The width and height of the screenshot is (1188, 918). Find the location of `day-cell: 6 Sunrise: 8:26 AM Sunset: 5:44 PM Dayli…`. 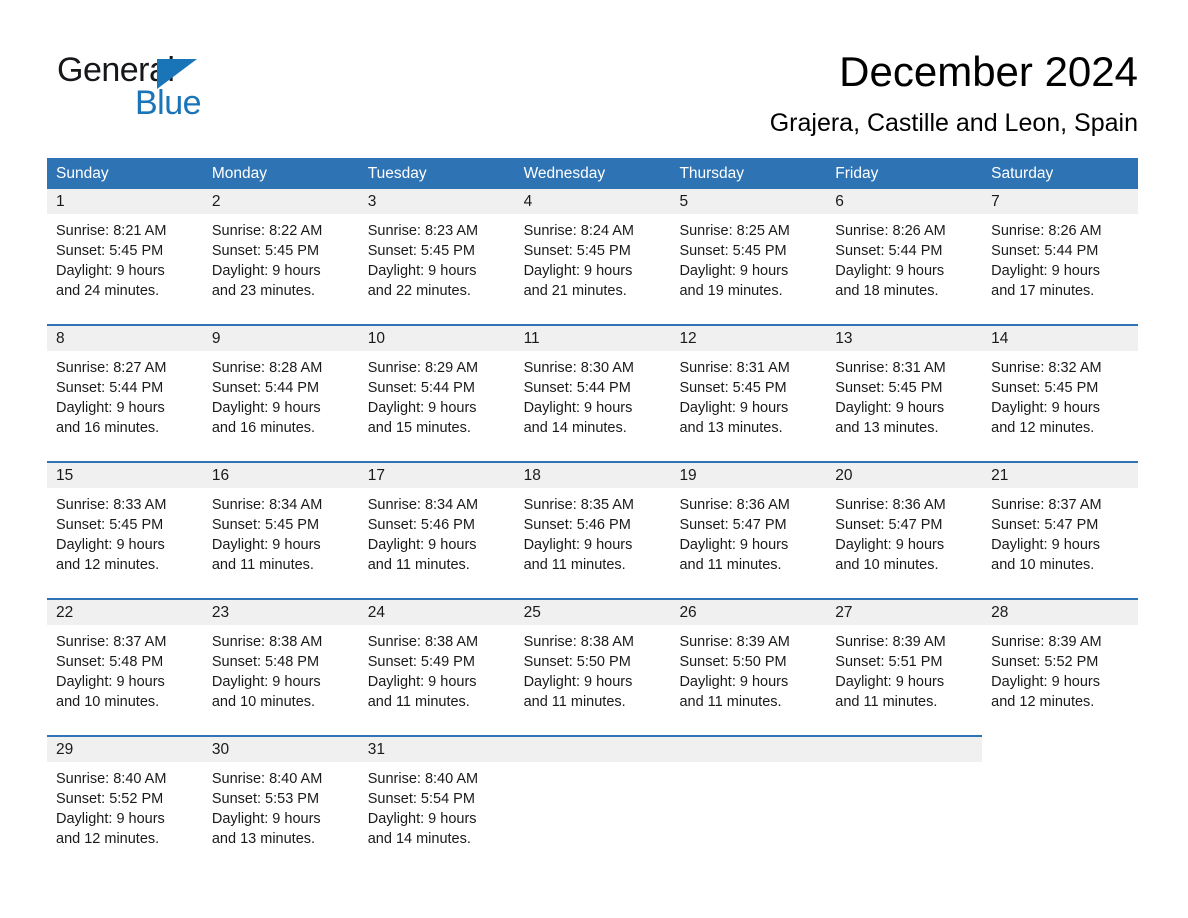

day-cell: 6 Sunrise: 8:26 AM Sunset: 5:44 PM Dayli… is located at coordinates (904, 256).